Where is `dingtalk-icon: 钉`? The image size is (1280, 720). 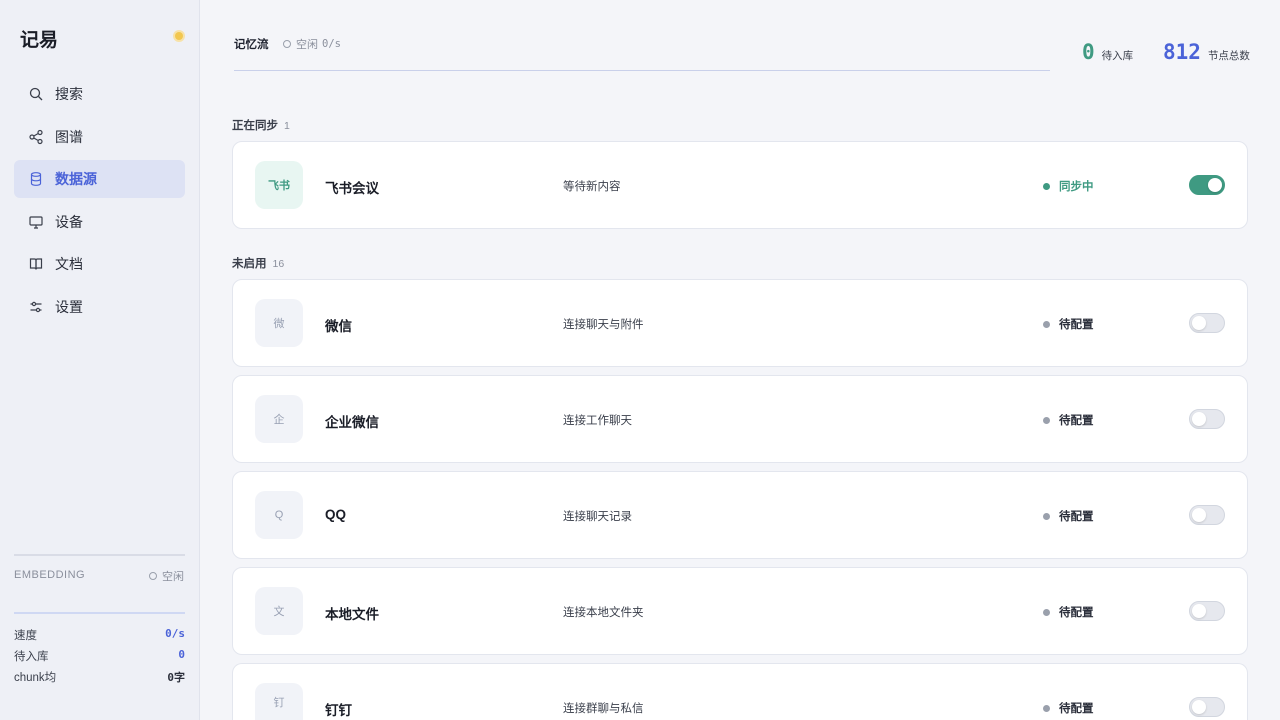 dingtalk-icon: 钉 is located at coordinates (279, 701).